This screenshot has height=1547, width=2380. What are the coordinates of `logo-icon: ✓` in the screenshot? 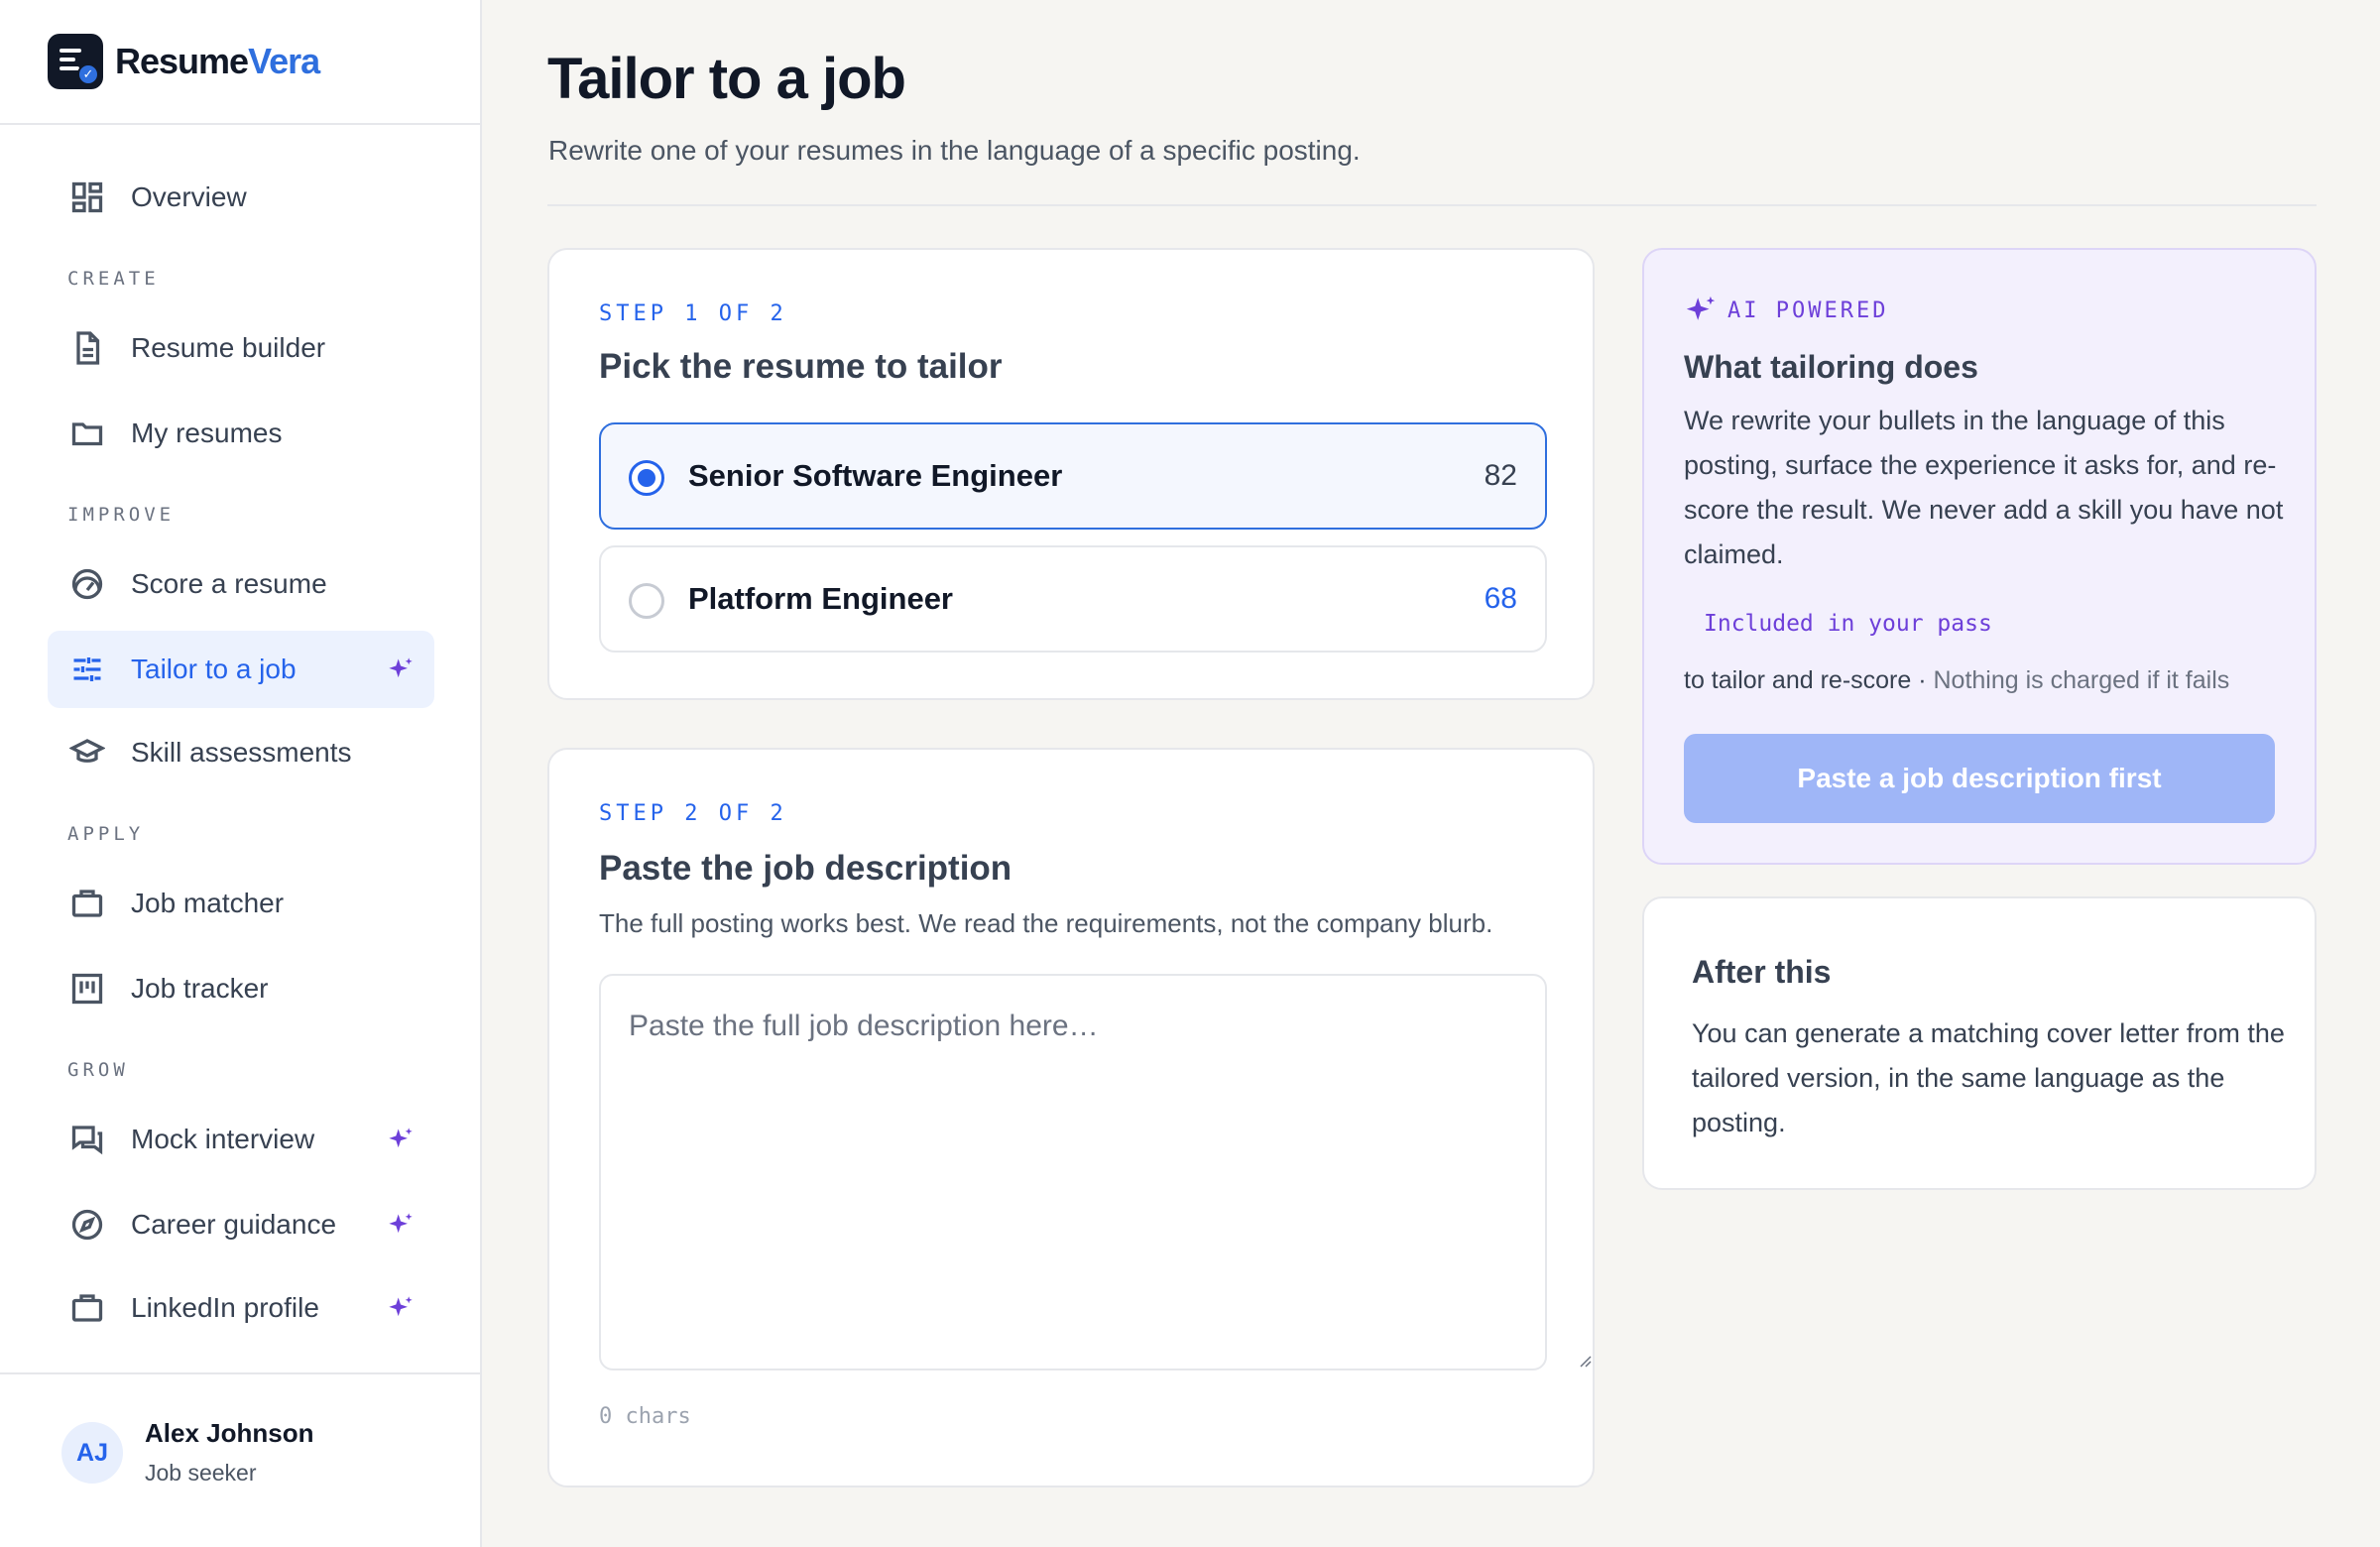 It's located at (75, 61).